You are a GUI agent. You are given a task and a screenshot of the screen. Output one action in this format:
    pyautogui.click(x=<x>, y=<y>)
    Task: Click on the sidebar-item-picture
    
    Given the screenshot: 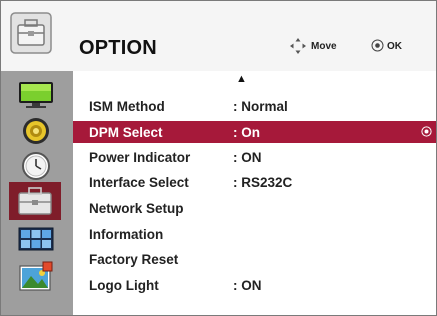 What is the action you would take?
    pyautogui.click(x=36, y=94)
    